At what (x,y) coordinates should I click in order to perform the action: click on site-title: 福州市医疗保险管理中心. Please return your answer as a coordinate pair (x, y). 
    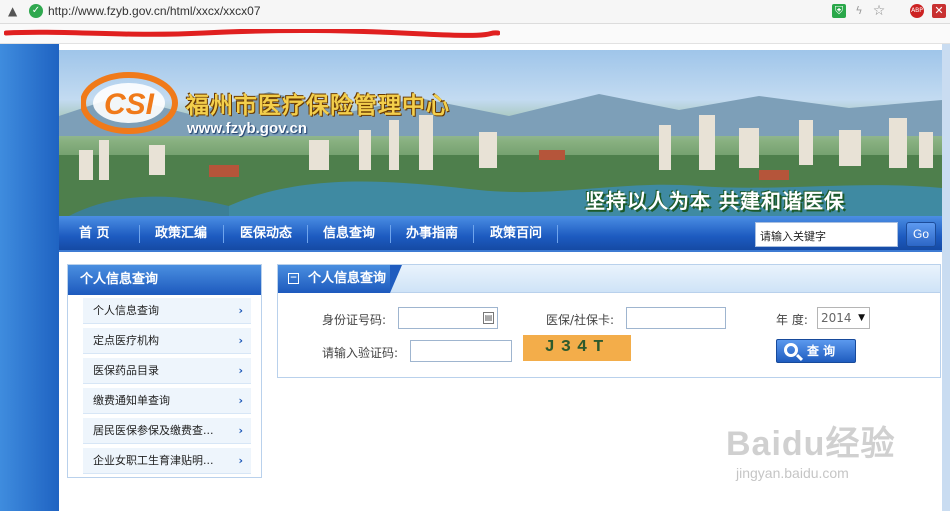
    Looking at the image, I should click on (318, 105).